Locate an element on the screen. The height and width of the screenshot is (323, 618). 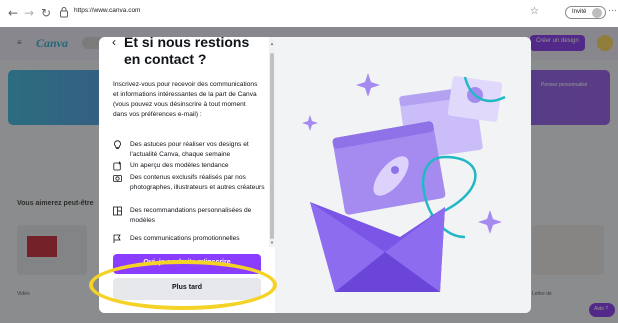
star-icon: ☆ is located at coordinates (534, 11).